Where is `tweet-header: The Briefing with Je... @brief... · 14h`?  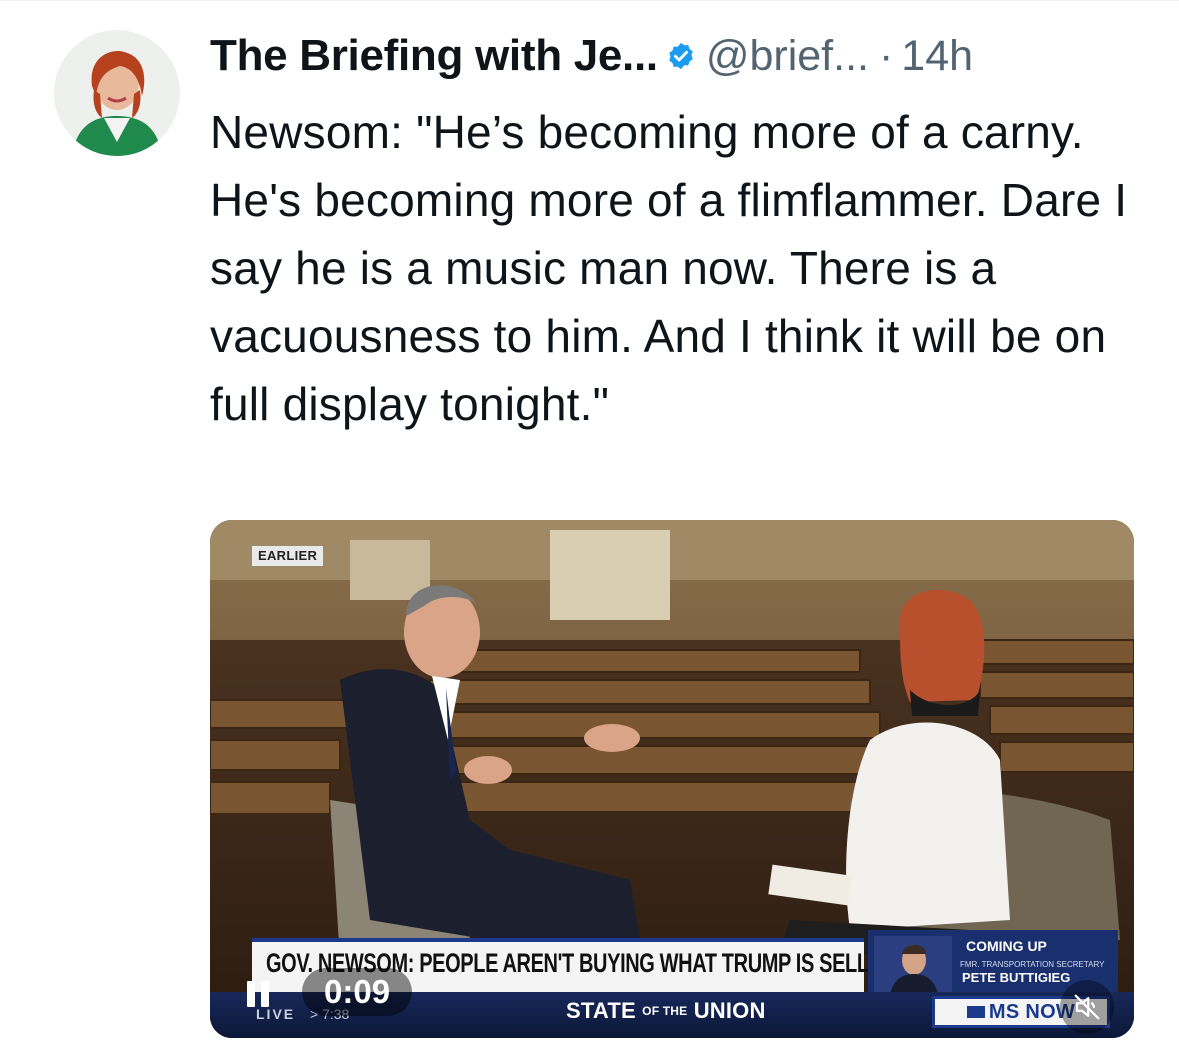
tweet-header: The Briefing with Je... @brief... · 14h is located at coordinates (591, 56).